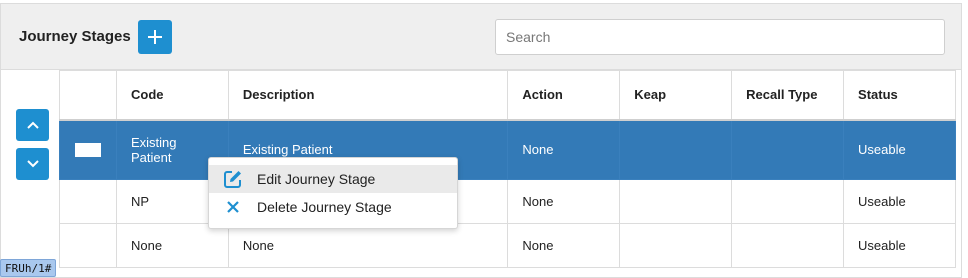  I want to click on chevron-down-icon, so click(32, 164).